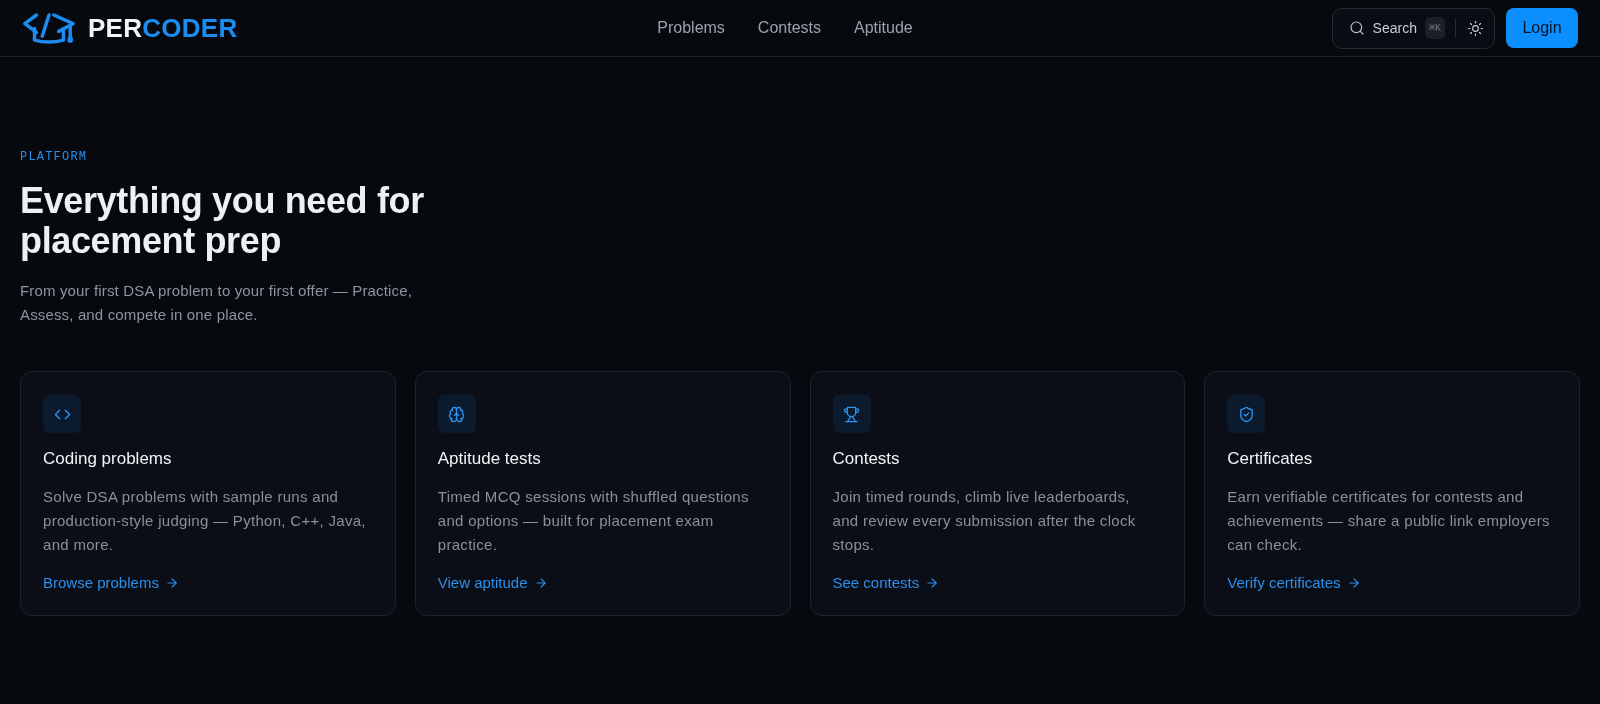 The width and height of the screenshot is (1600, 704). What do you see at coordinates (217, 303) in the screenshot?
I see `hero-subtitle: From your first DSA problem to your first offer — Practice, Assess, and compete in one place.` at bounding box center [217, 303].